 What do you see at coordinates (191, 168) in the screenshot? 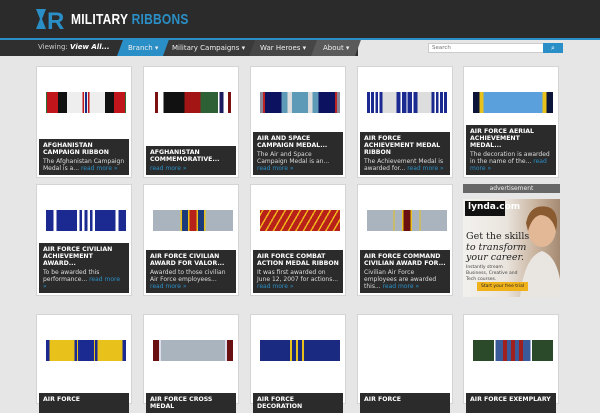
I see `card-description: read more »` at bounding box center [191, 168].